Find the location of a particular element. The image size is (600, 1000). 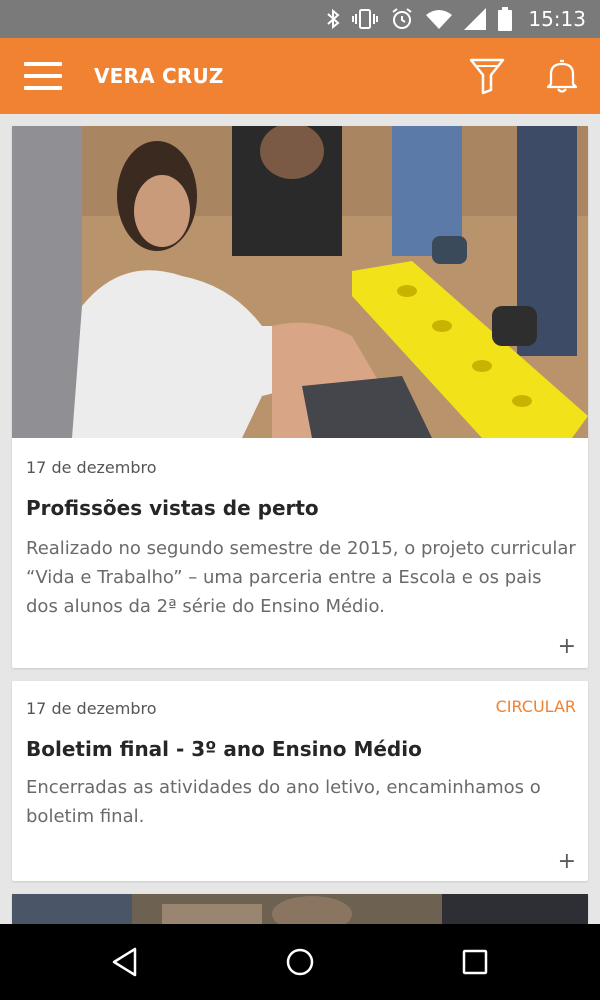

news-photo is located at coordinates (300, 909).